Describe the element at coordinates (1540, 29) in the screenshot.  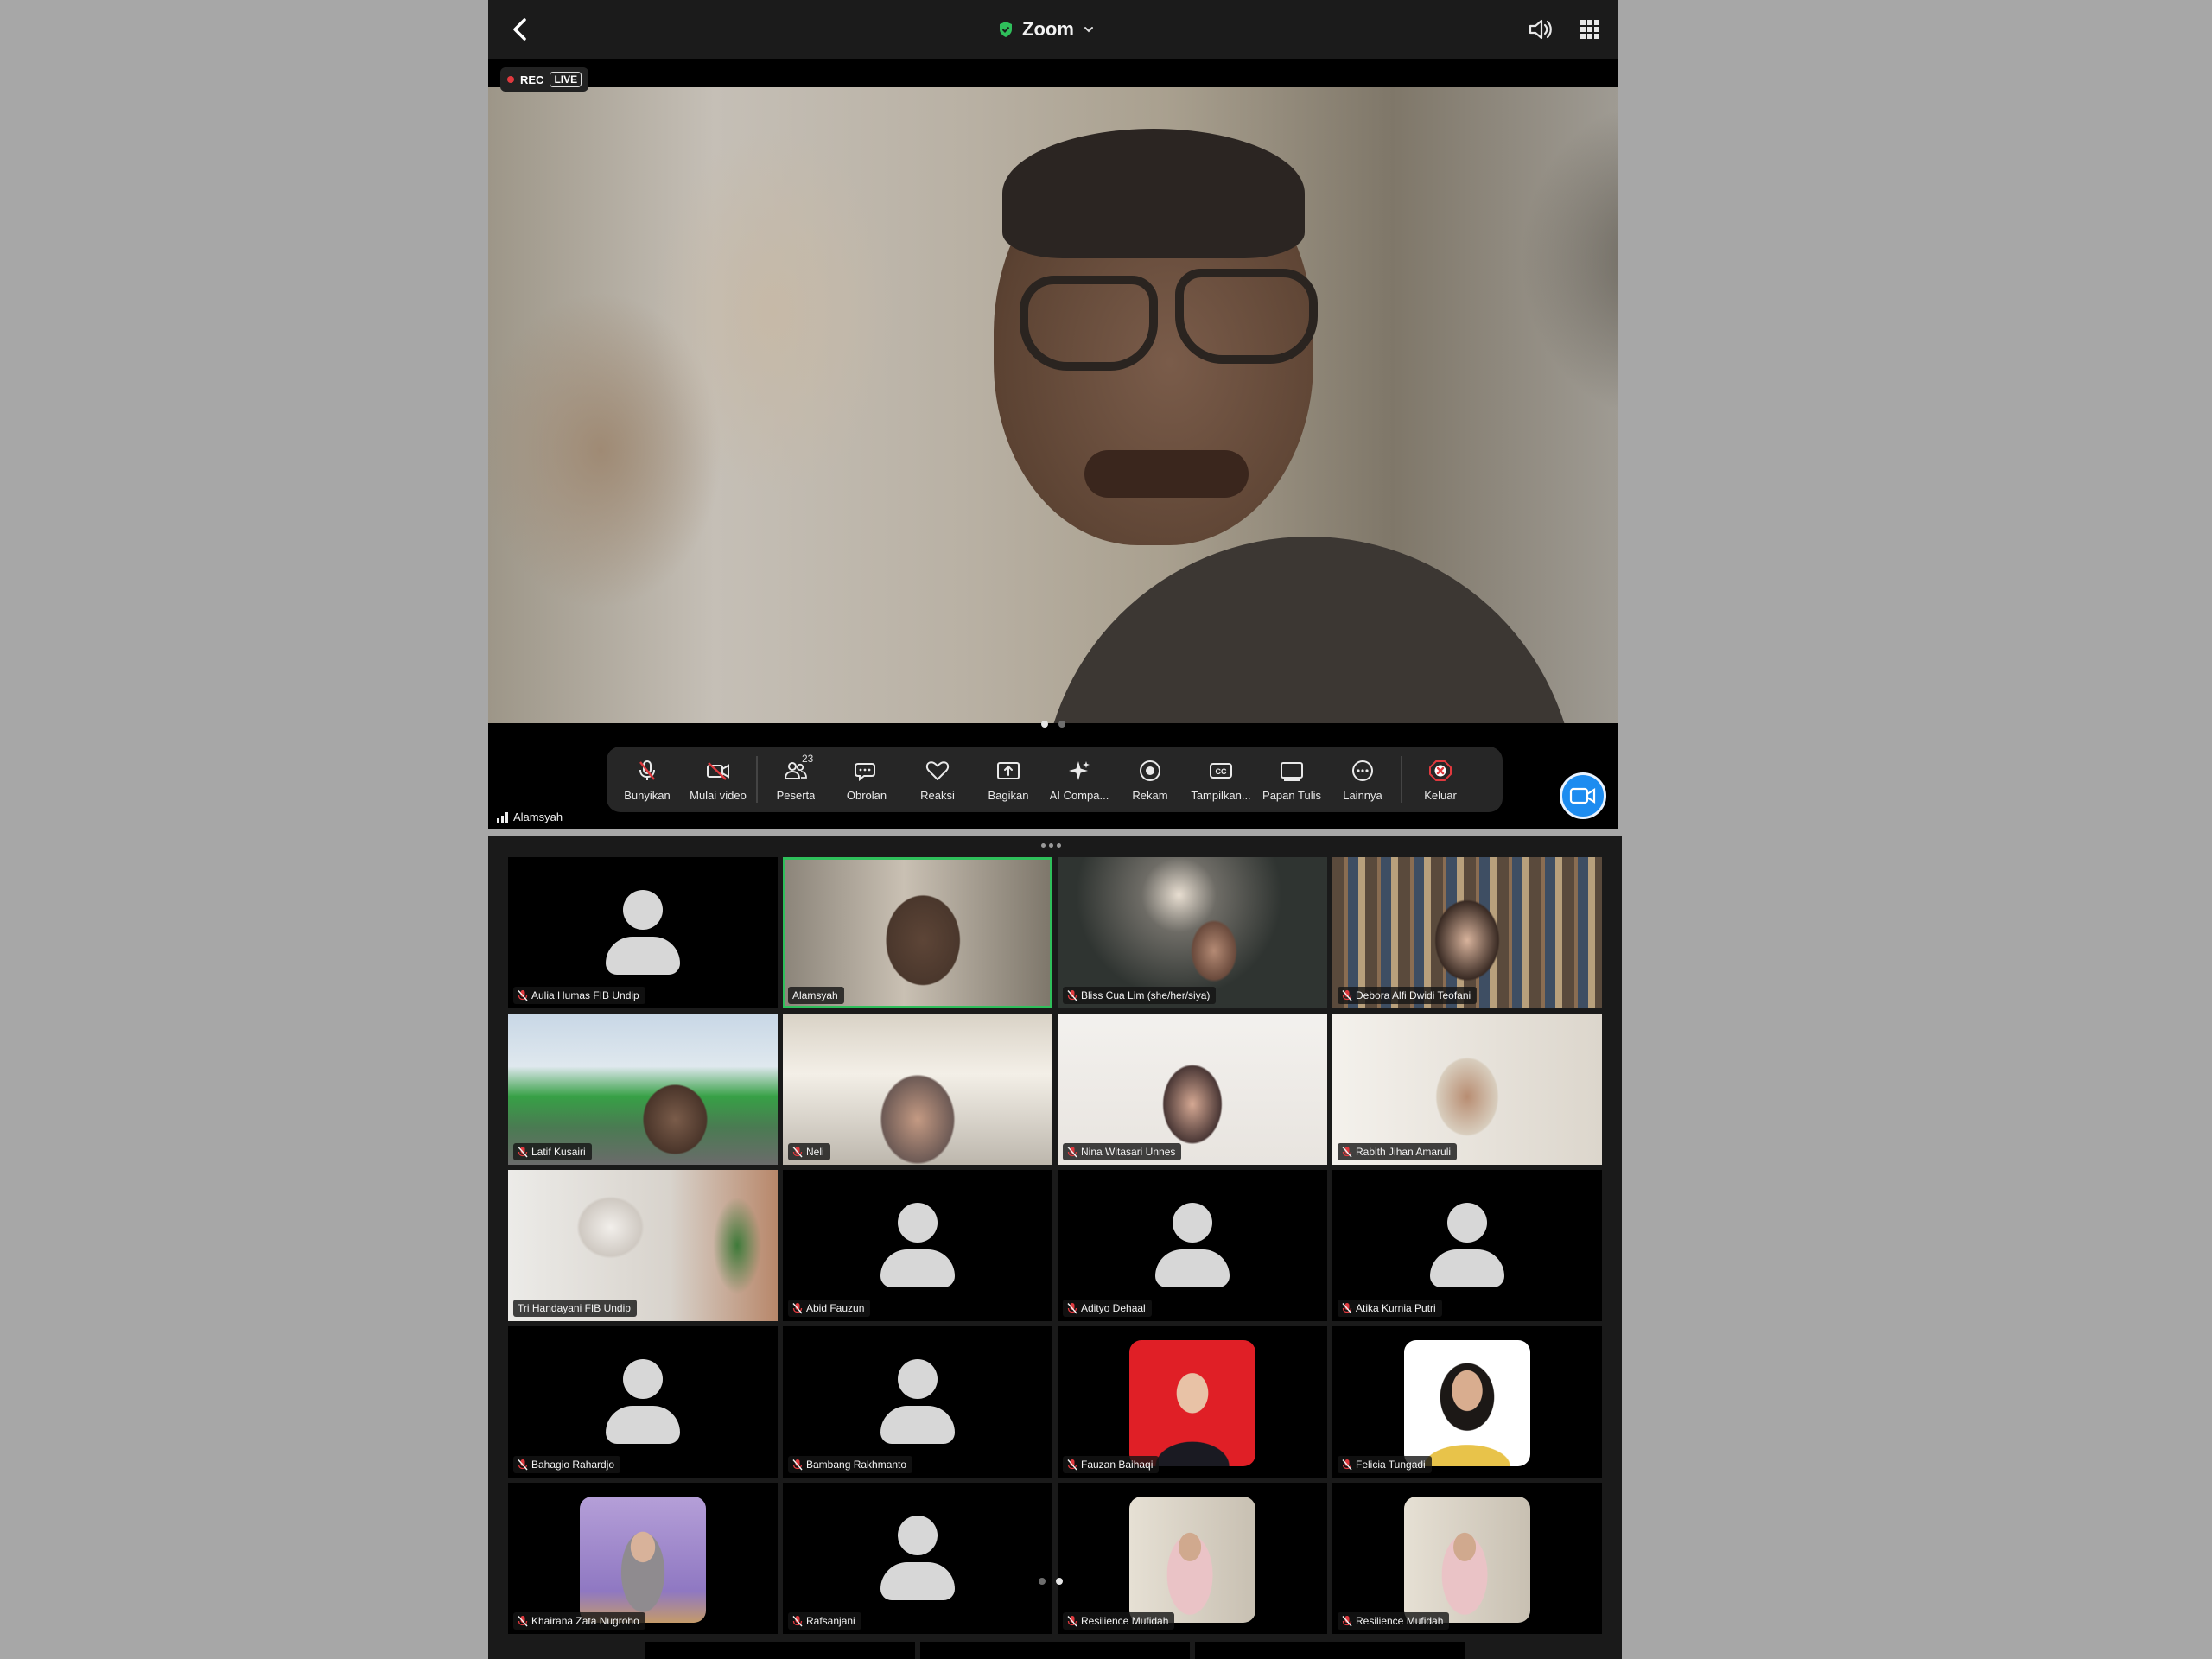
I see `speaker-button` at that location.